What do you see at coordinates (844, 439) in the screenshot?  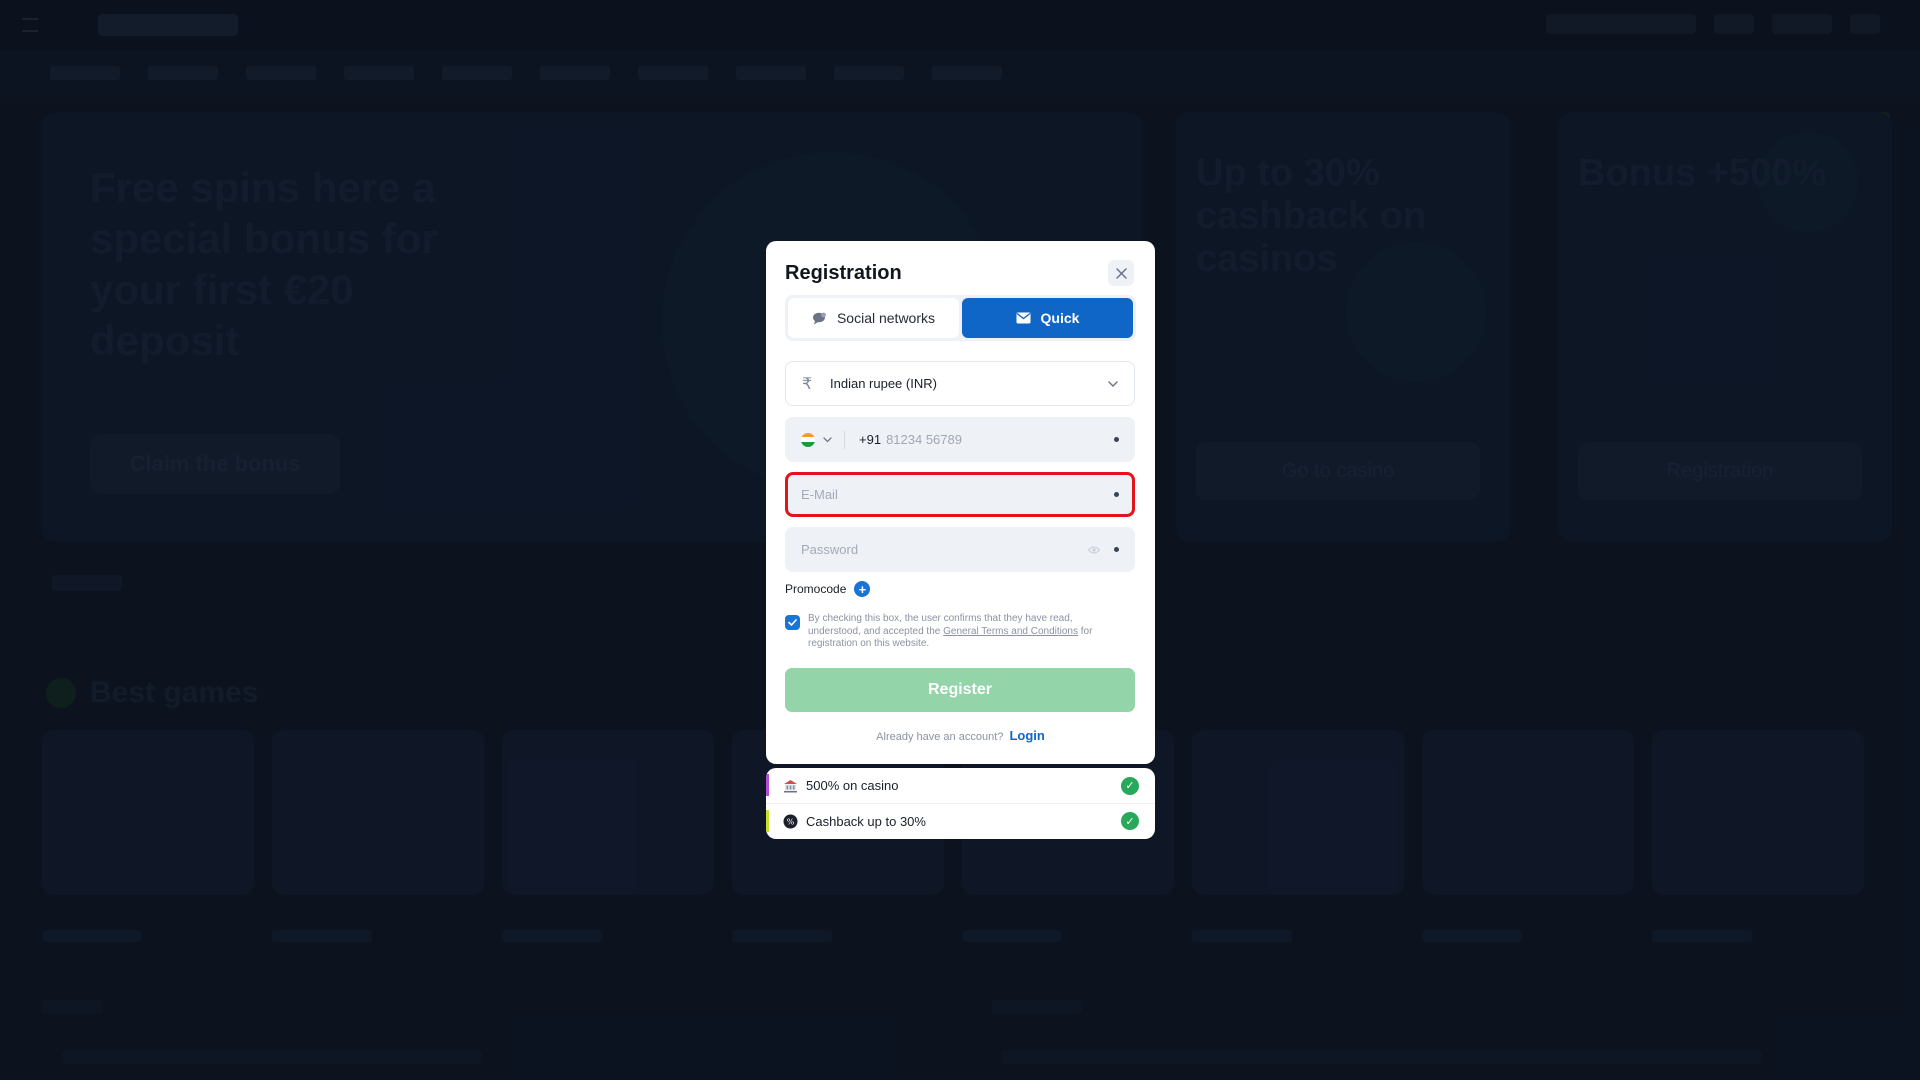 I see `divider` at bounding box center [844, 439].